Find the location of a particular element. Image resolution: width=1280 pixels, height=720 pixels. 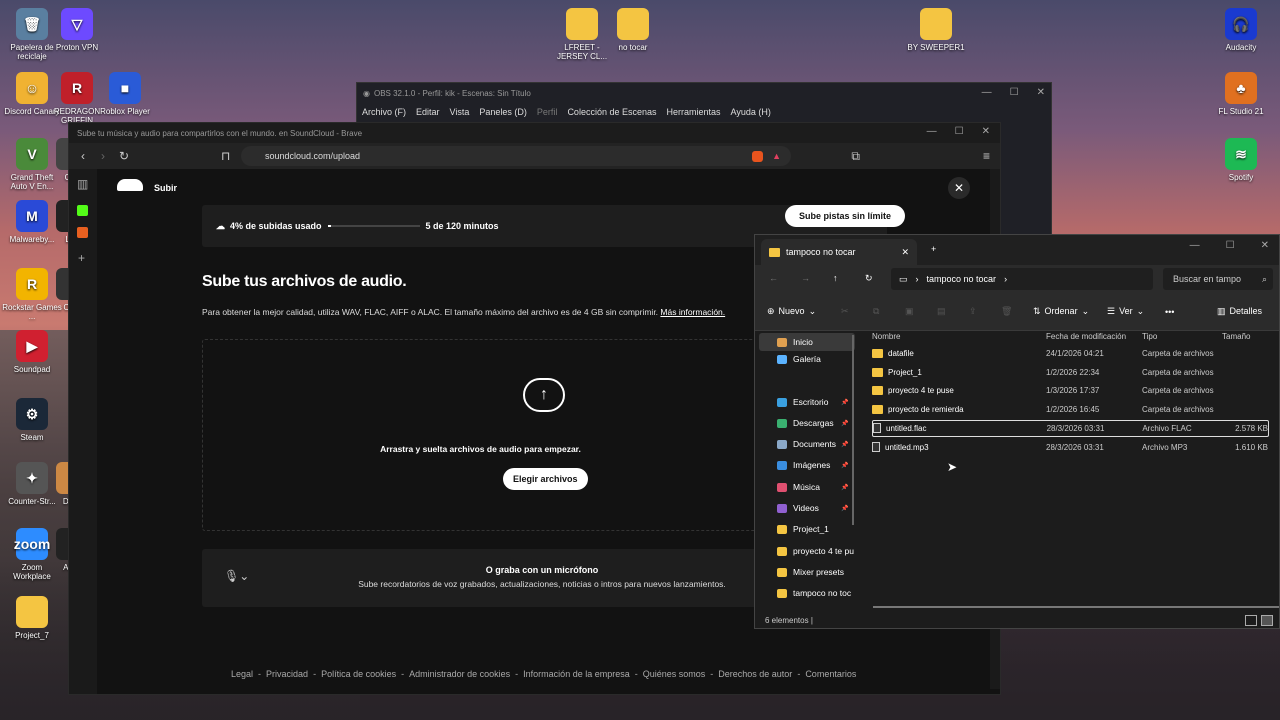

nav-item: Descargas 📌 is located at coordinates (812, 423).